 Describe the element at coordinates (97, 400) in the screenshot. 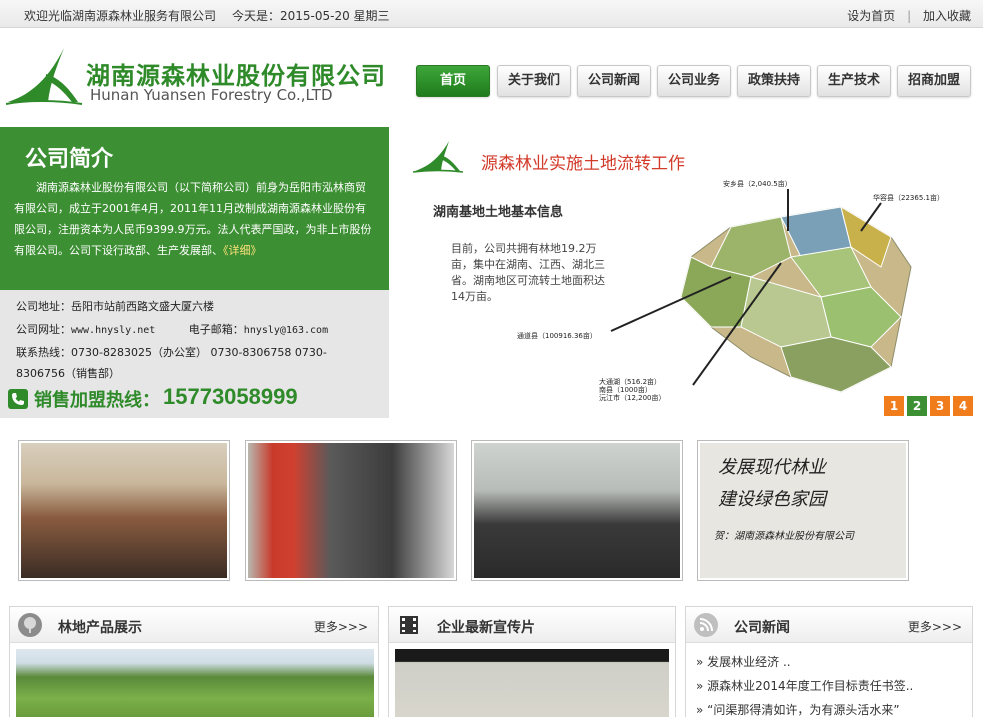

I see `hotline-label: 销售加盟热线：` at that location.